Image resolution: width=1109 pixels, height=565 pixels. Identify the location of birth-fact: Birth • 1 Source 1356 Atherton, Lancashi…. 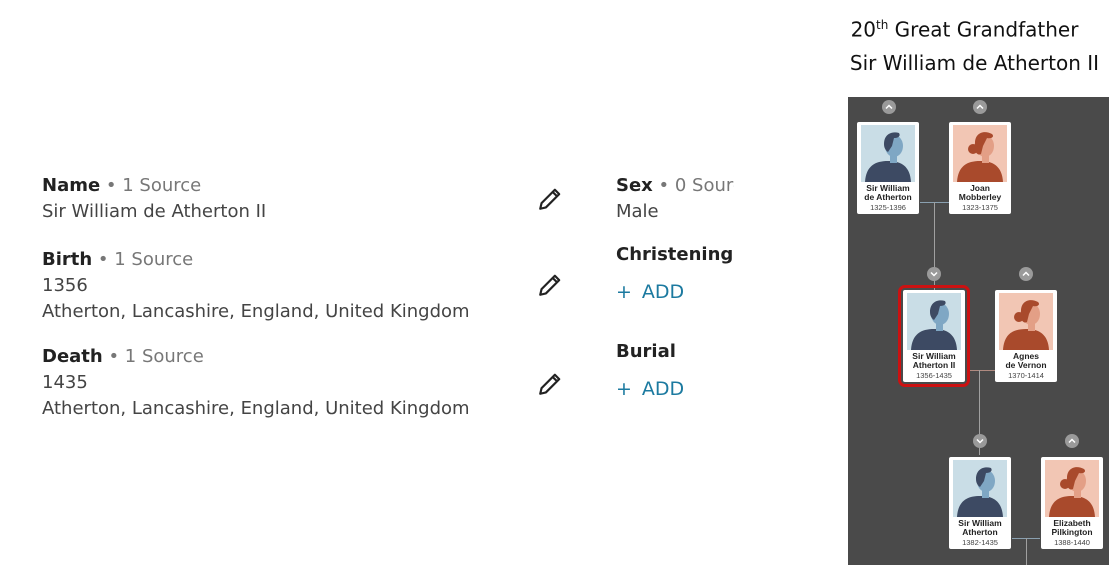
(256, 286).